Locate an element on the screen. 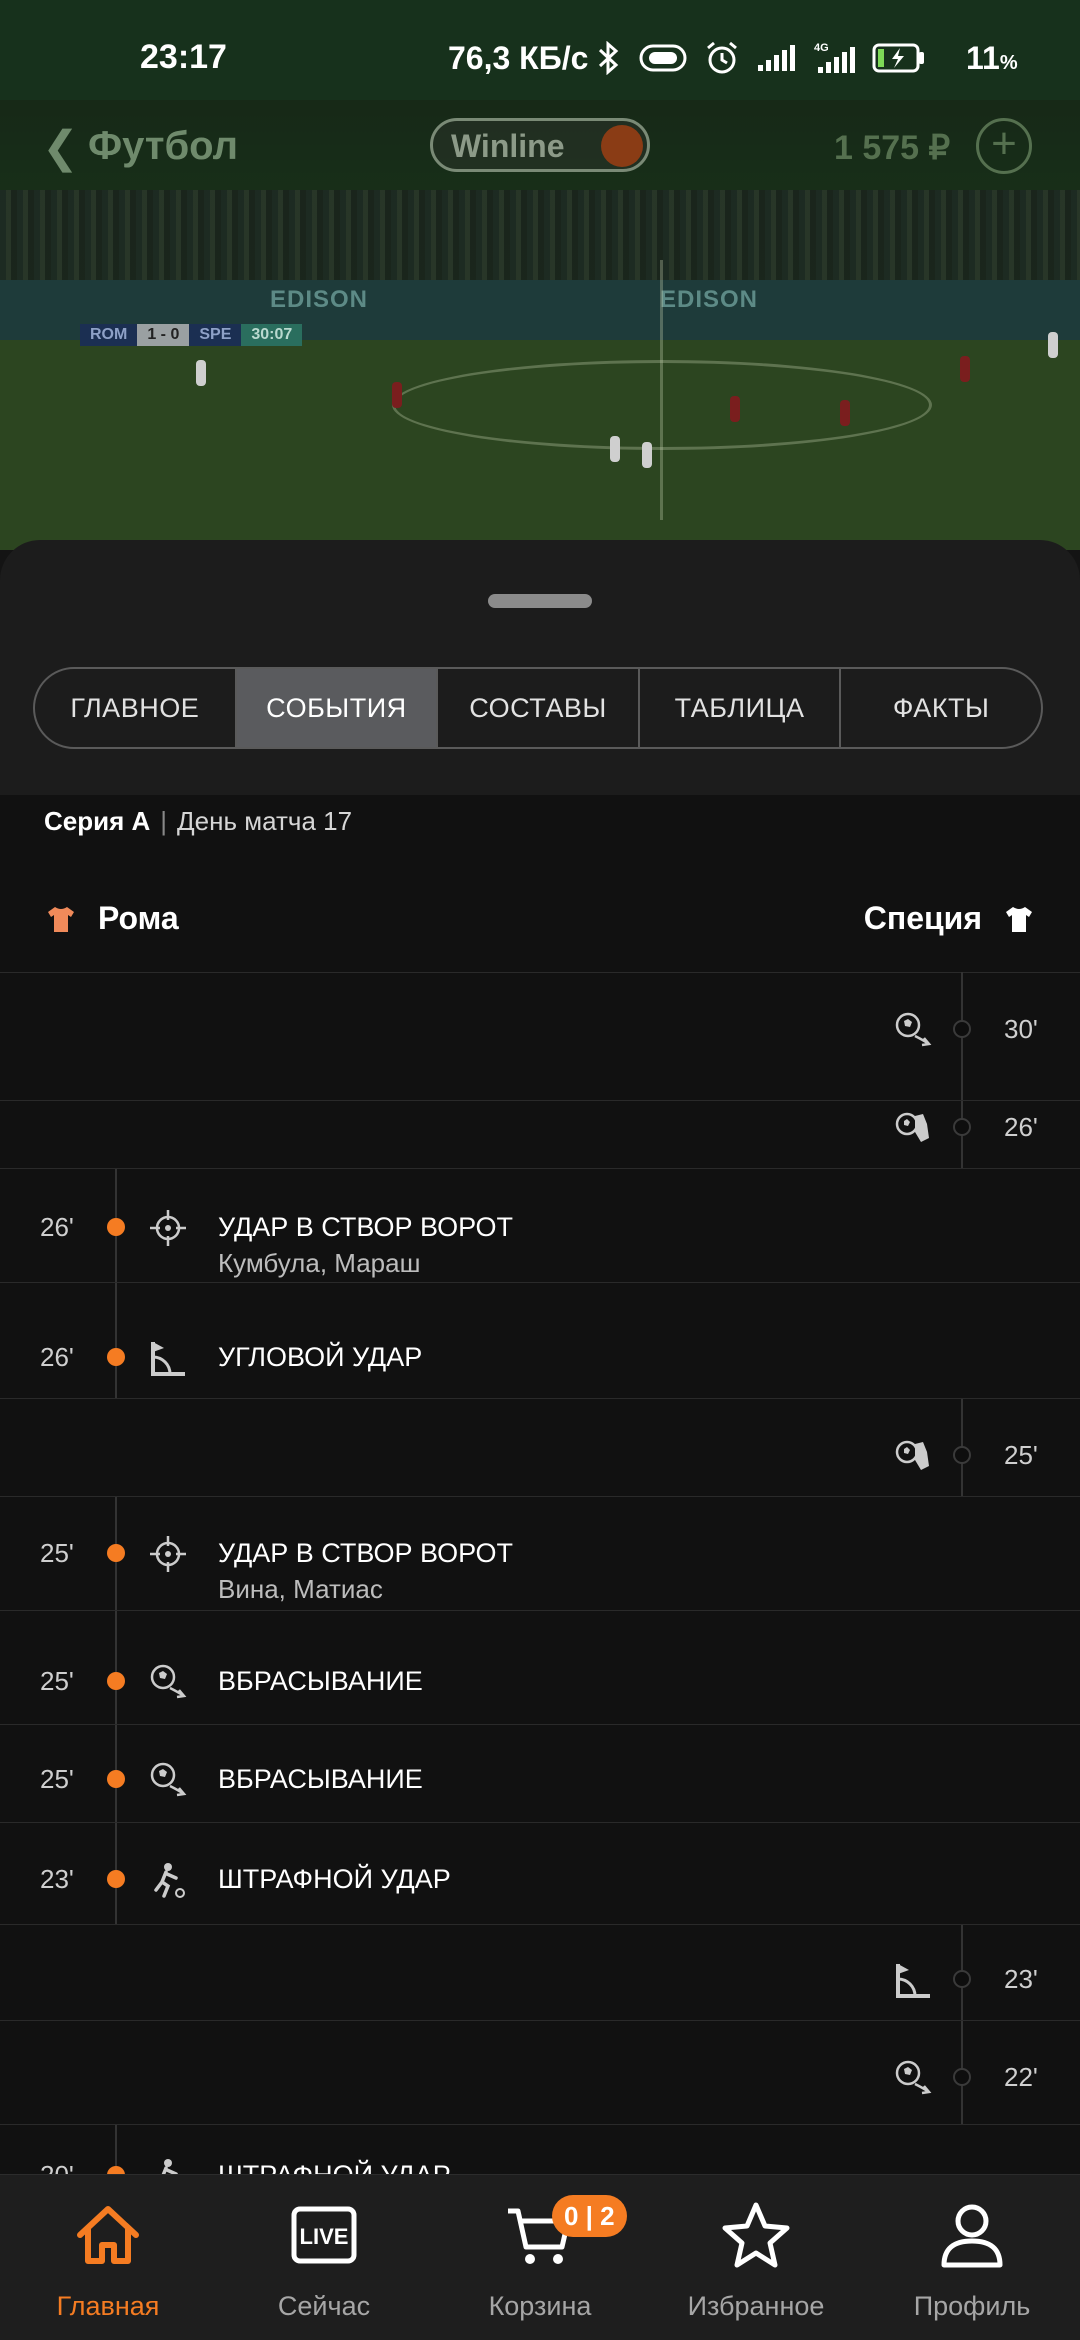 This screenshot has width=1080, height=2340. nav-favorites-label: Избранное is located at coordinates (756, 2306).